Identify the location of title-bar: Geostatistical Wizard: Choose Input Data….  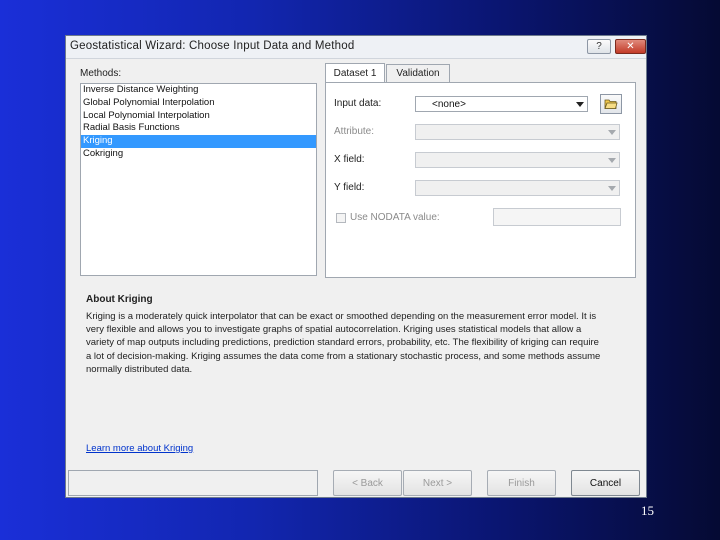
(356, 47).